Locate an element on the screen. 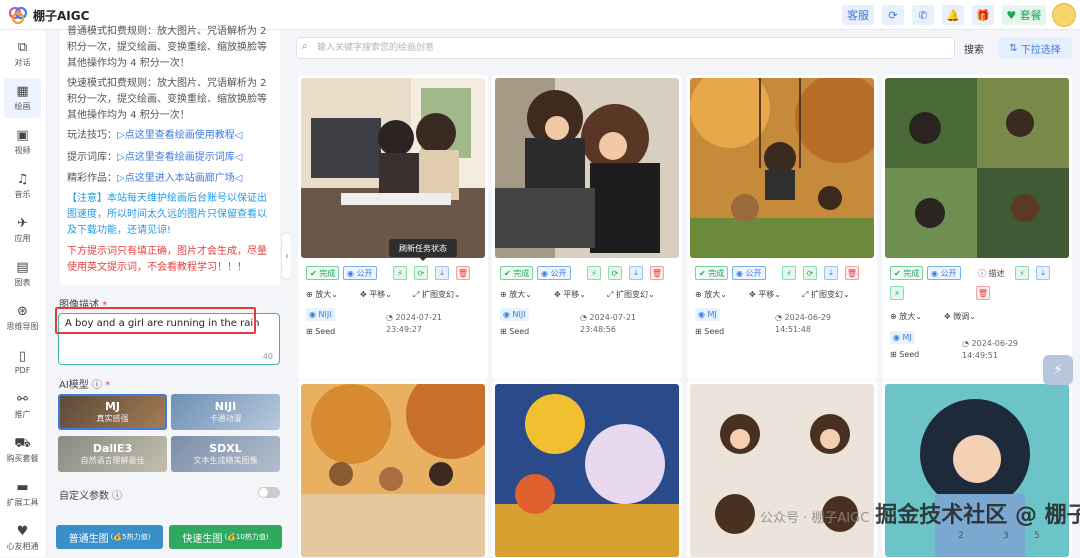 The height and width of the screenshot is (558, 1080). nav-item-mindmap: ⊛ 思维导图 is located at coordinates (22, 318).